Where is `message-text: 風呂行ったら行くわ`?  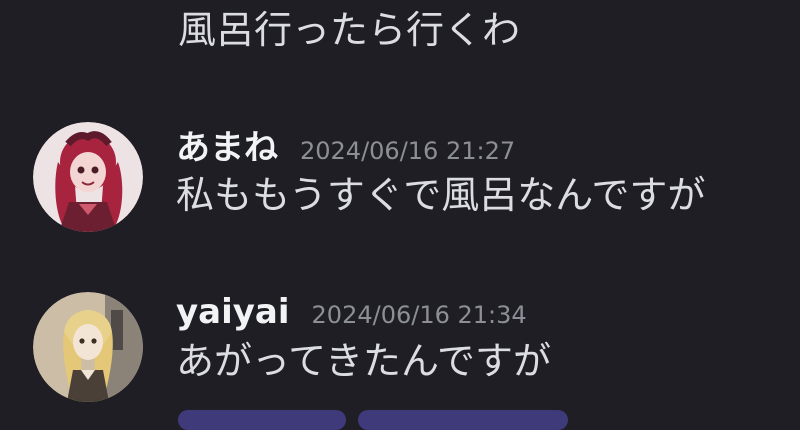 message-text: 風呂行ったら行くわ is located at coordinates (349, 30).